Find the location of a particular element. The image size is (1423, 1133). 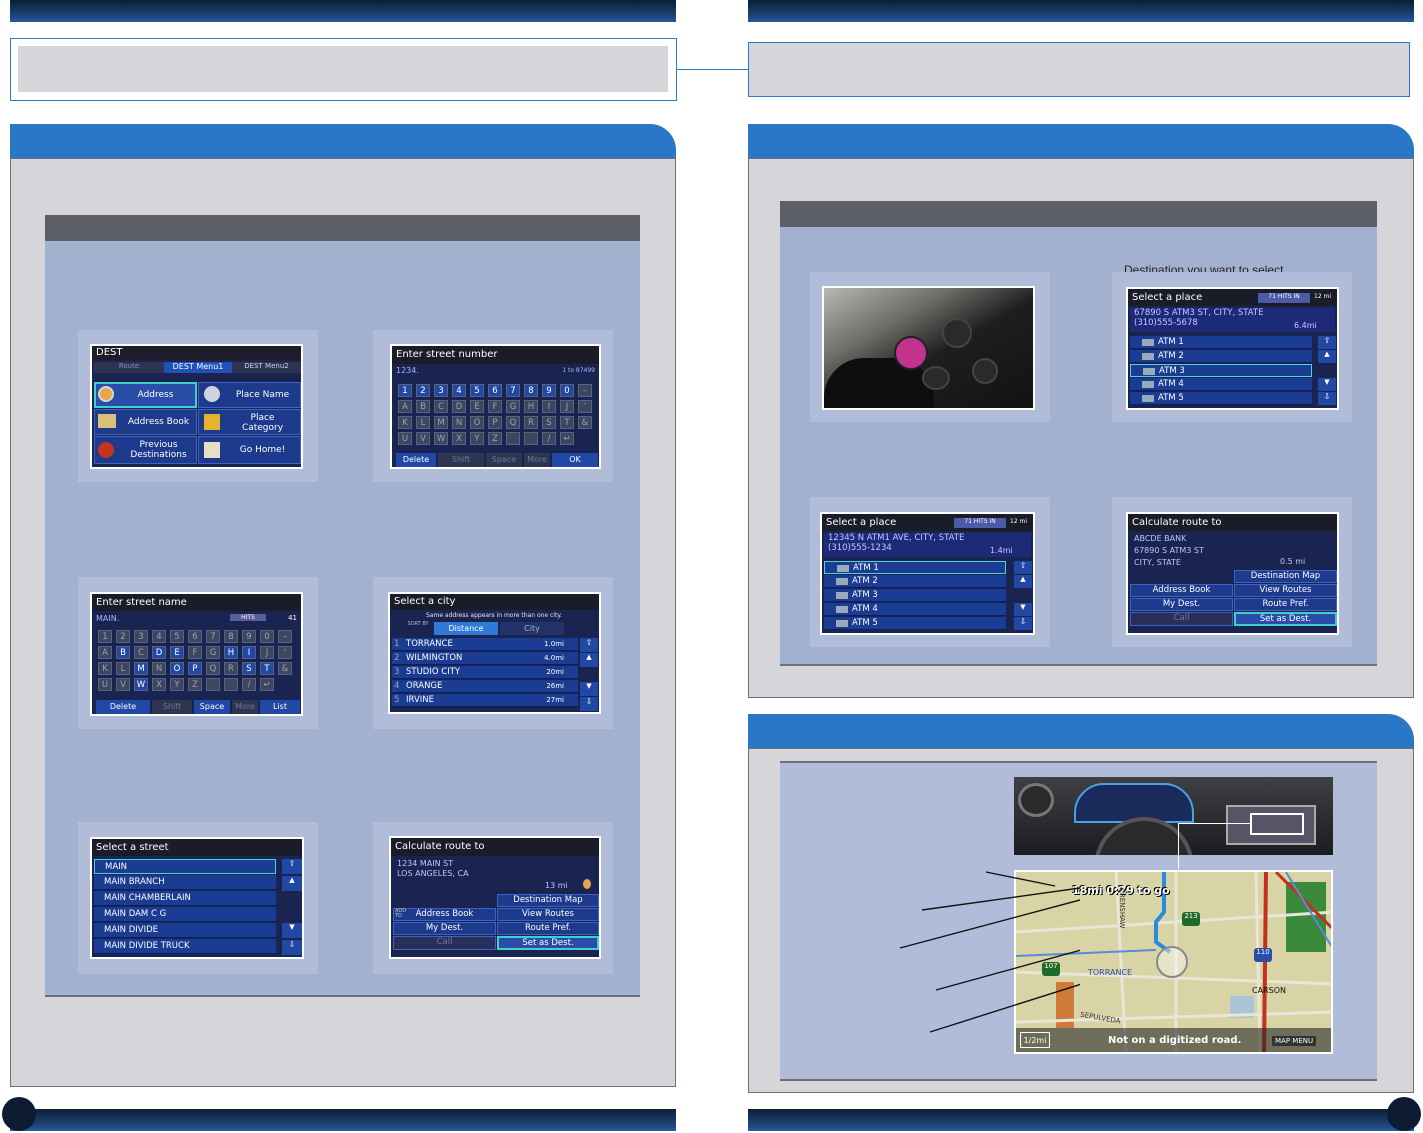

key-Q: Q is located at coordinates (213, 668).